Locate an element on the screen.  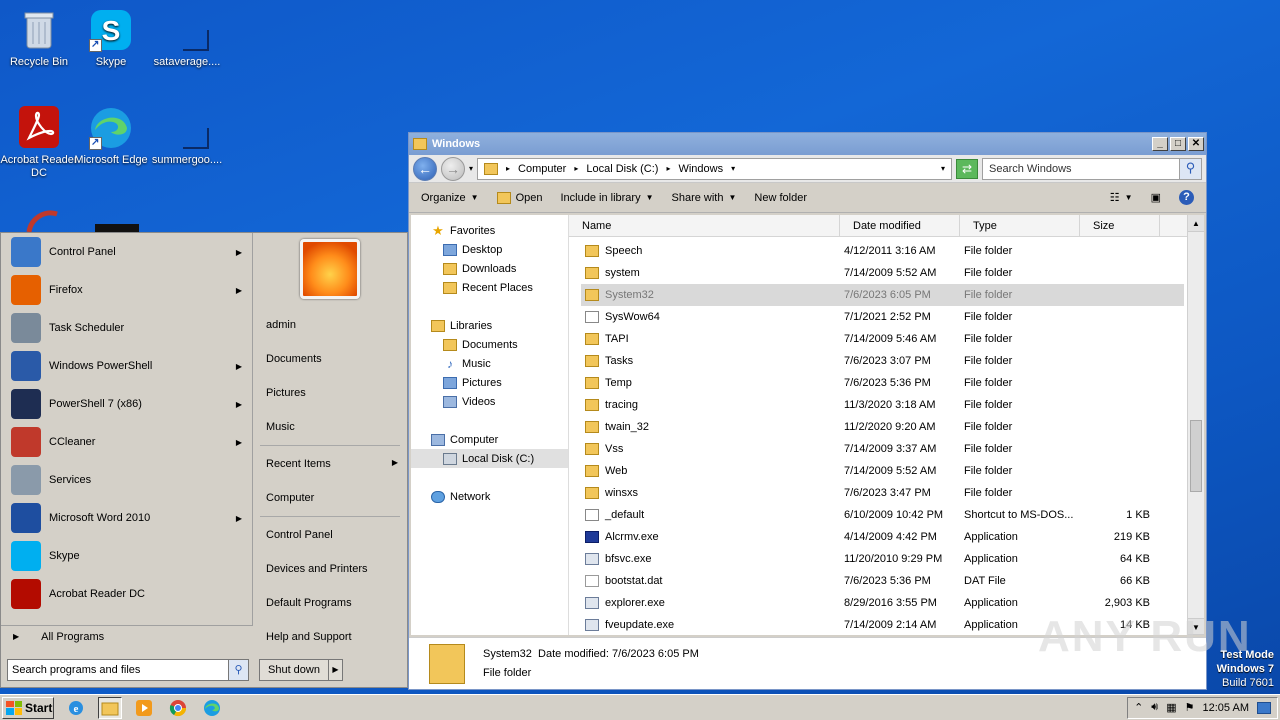
nav-recent-places: Recent Places is located at coordinates (489, 287).